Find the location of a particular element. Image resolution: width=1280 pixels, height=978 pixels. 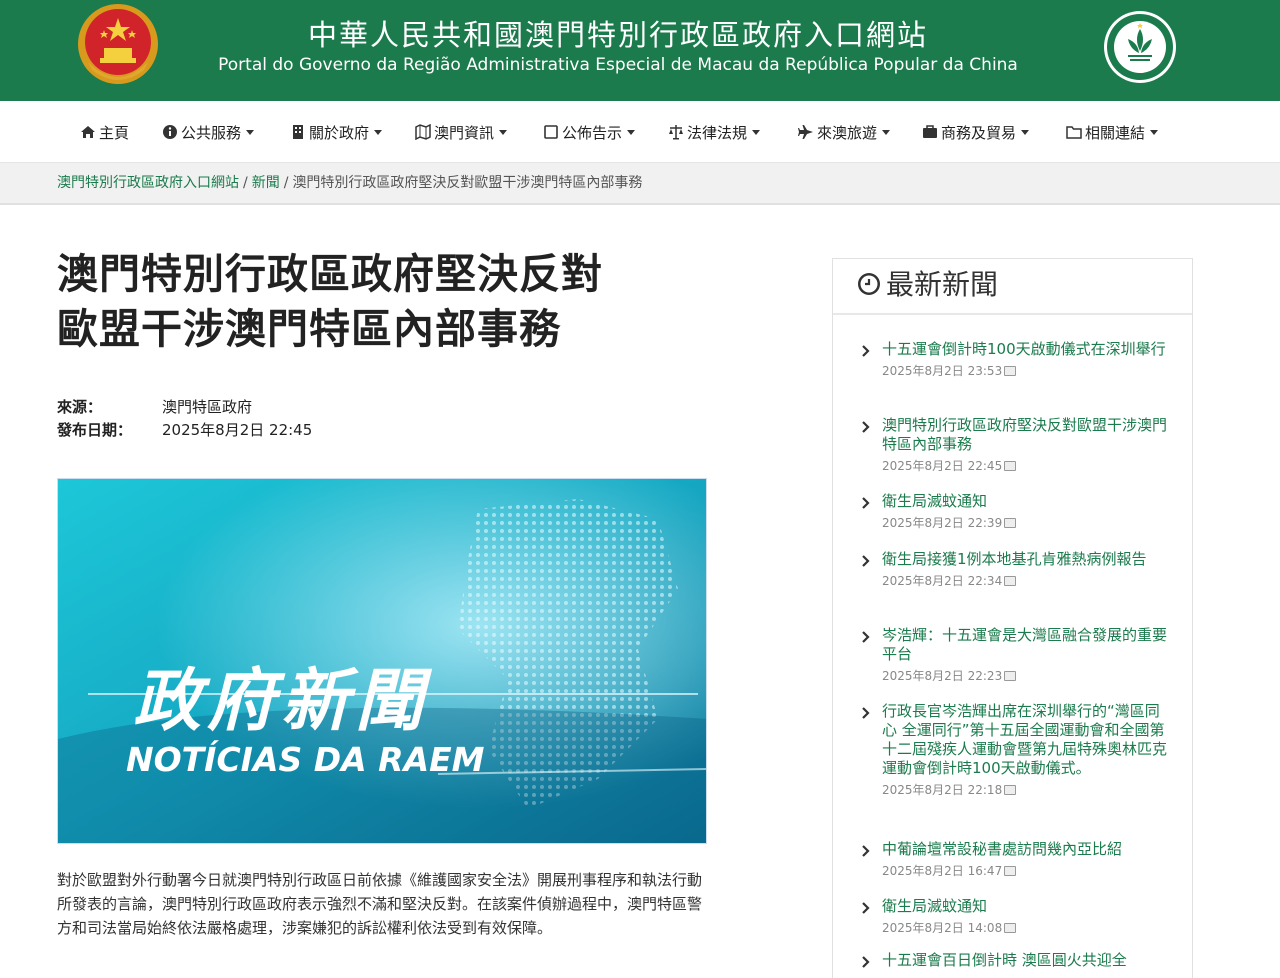

banner-title: 政府新聞 is located at coordinates (283, 701).